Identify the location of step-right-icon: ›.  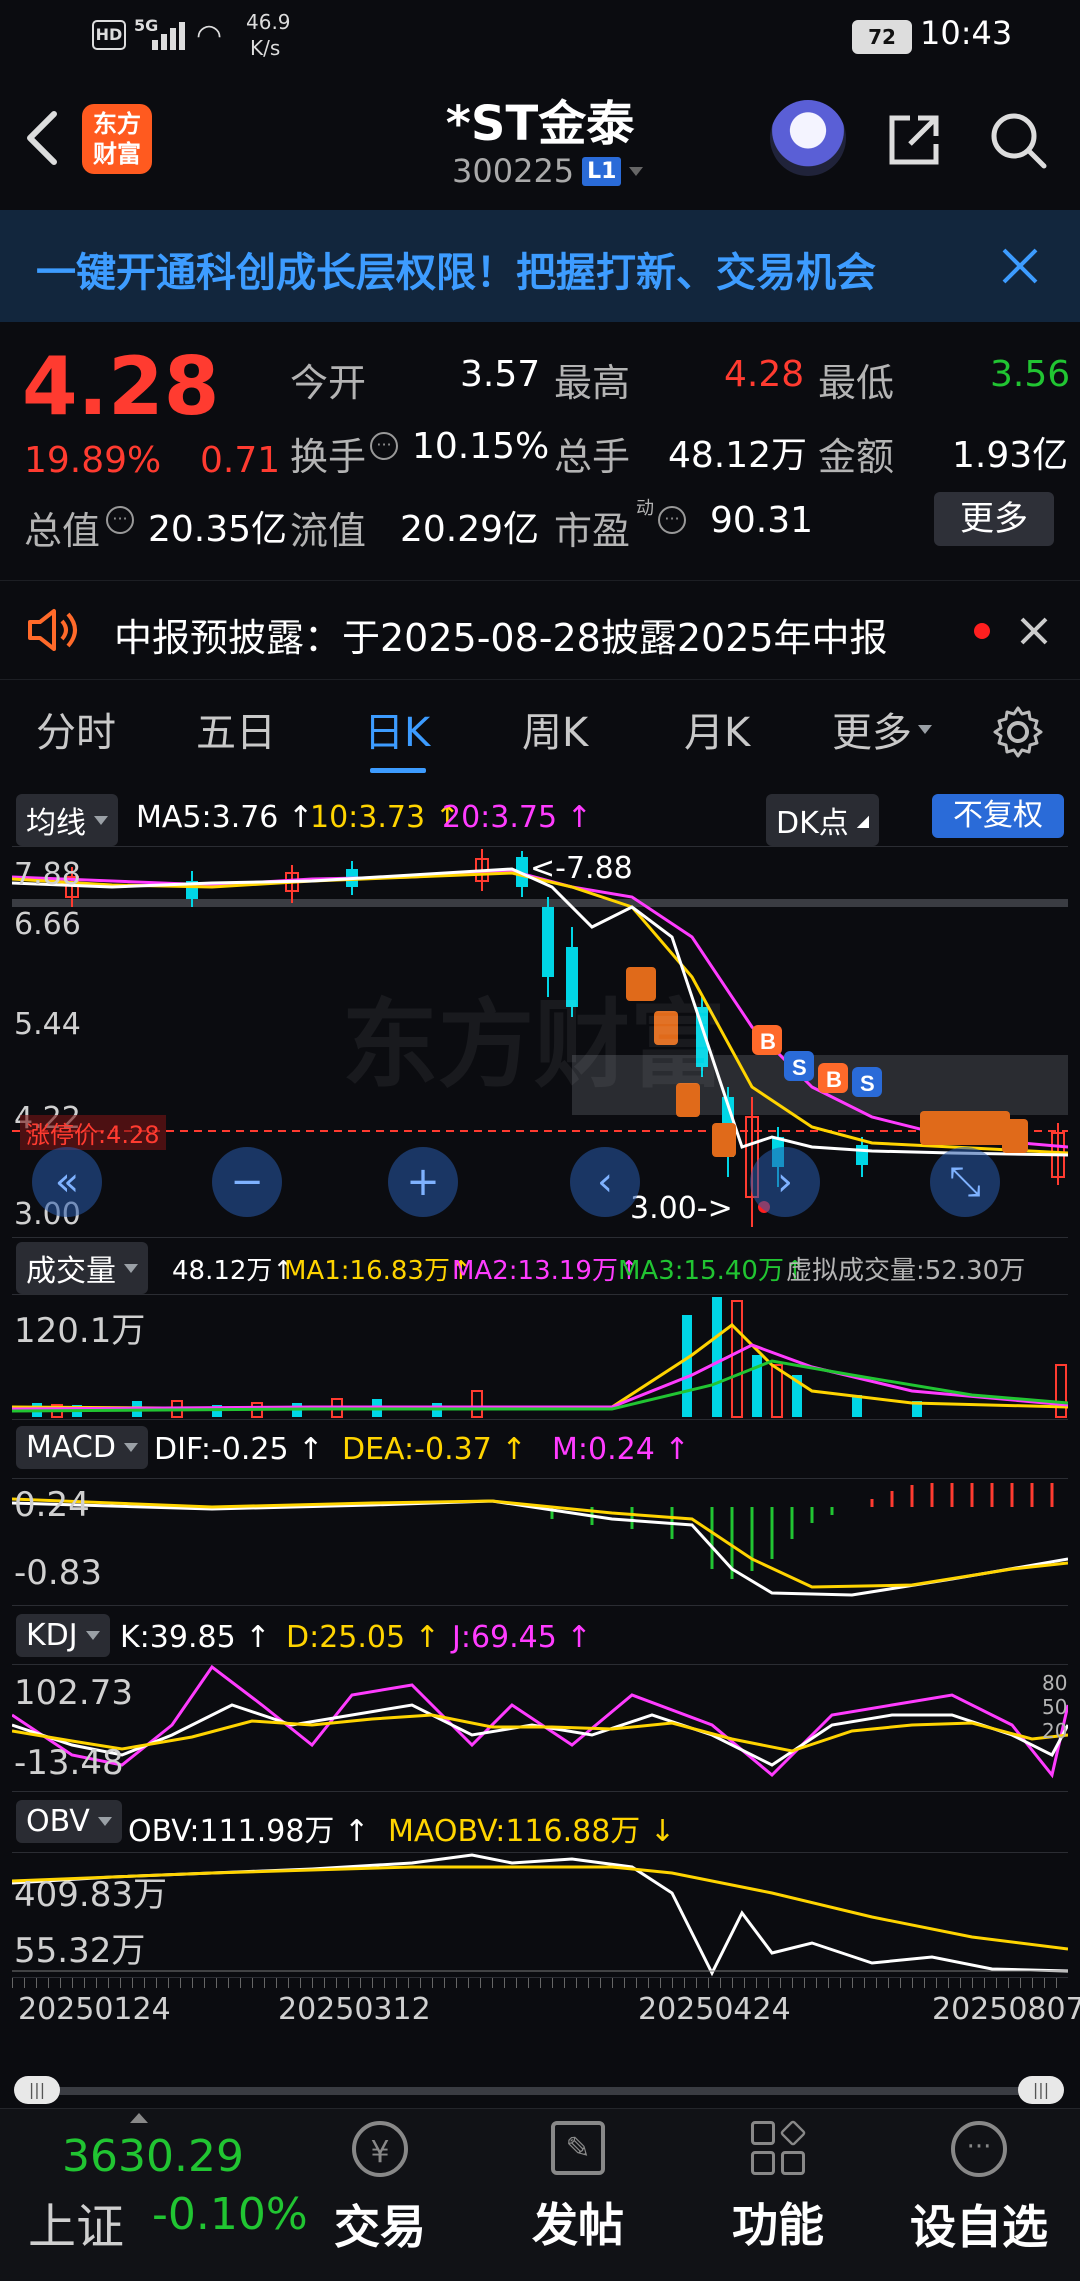
(785, 1182).